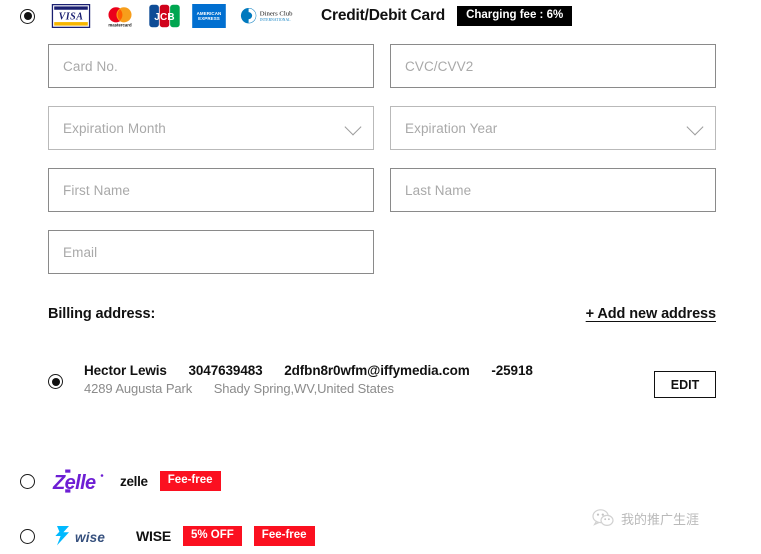  Describe the element at coordinates (27, 16) in the screenshot. I see `radio-credit-debit-card` at that location.